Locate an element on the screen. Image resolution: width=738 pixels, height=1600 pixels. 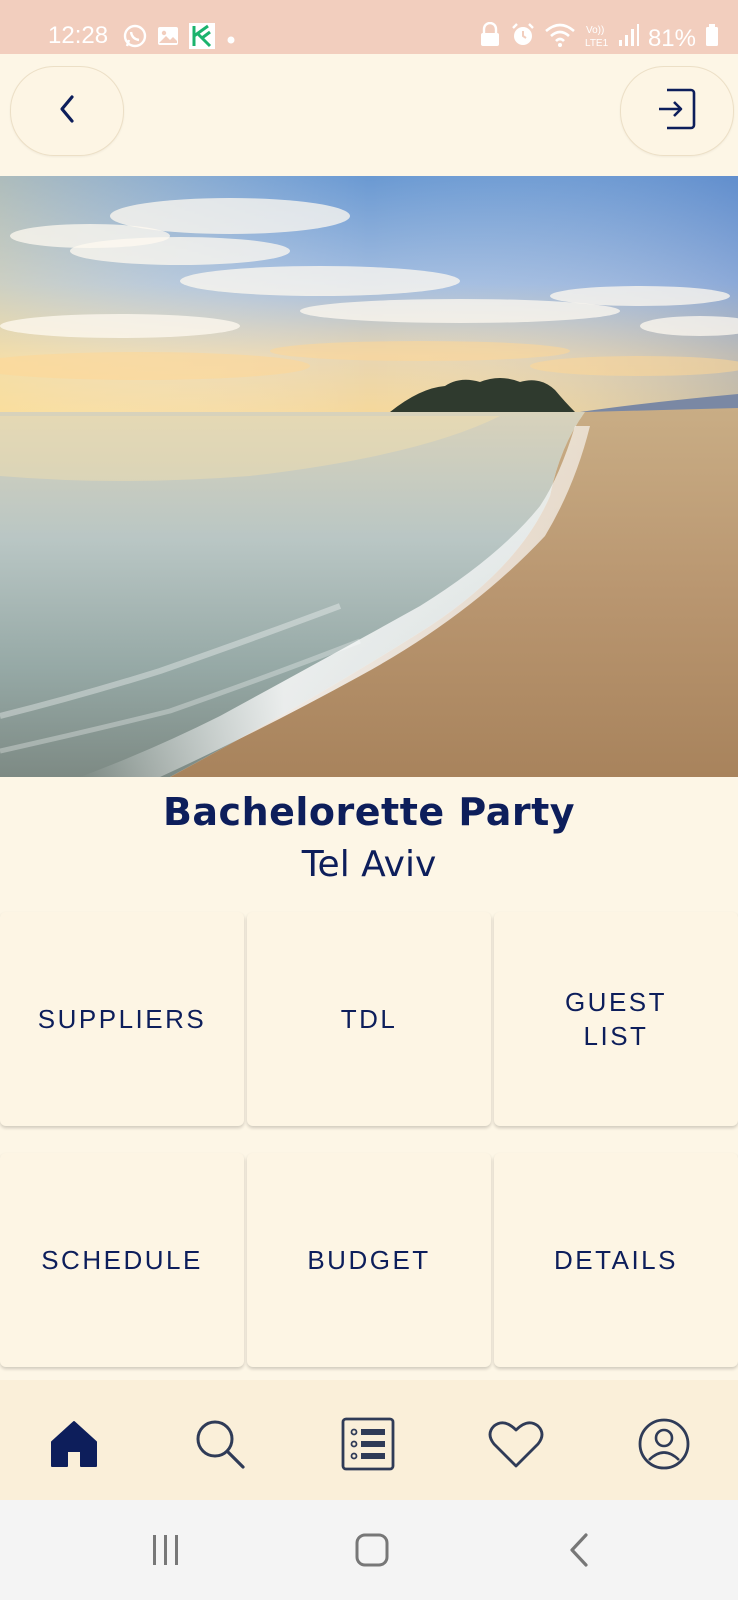
home-icon is located at coordinates (74, 1444).